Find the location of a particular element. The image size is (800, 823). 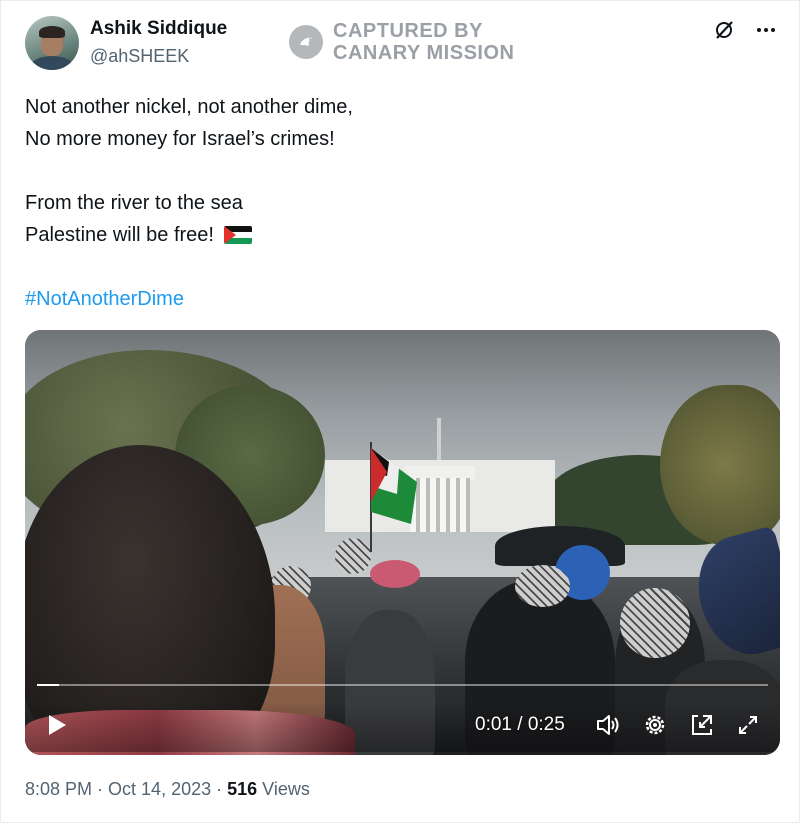

avatar-hair is located at coordinates (52, 32).